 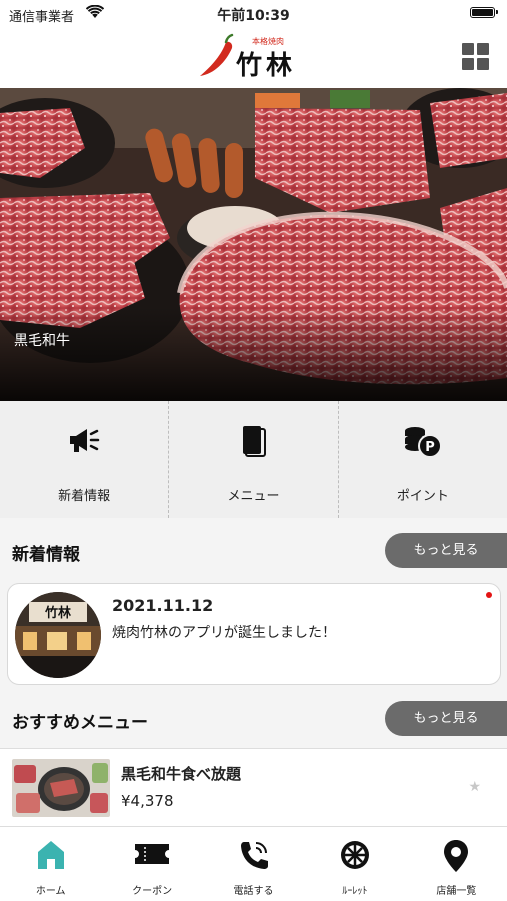 I want to click on news-date: 2021.11.12, so click(x=163, y=605).